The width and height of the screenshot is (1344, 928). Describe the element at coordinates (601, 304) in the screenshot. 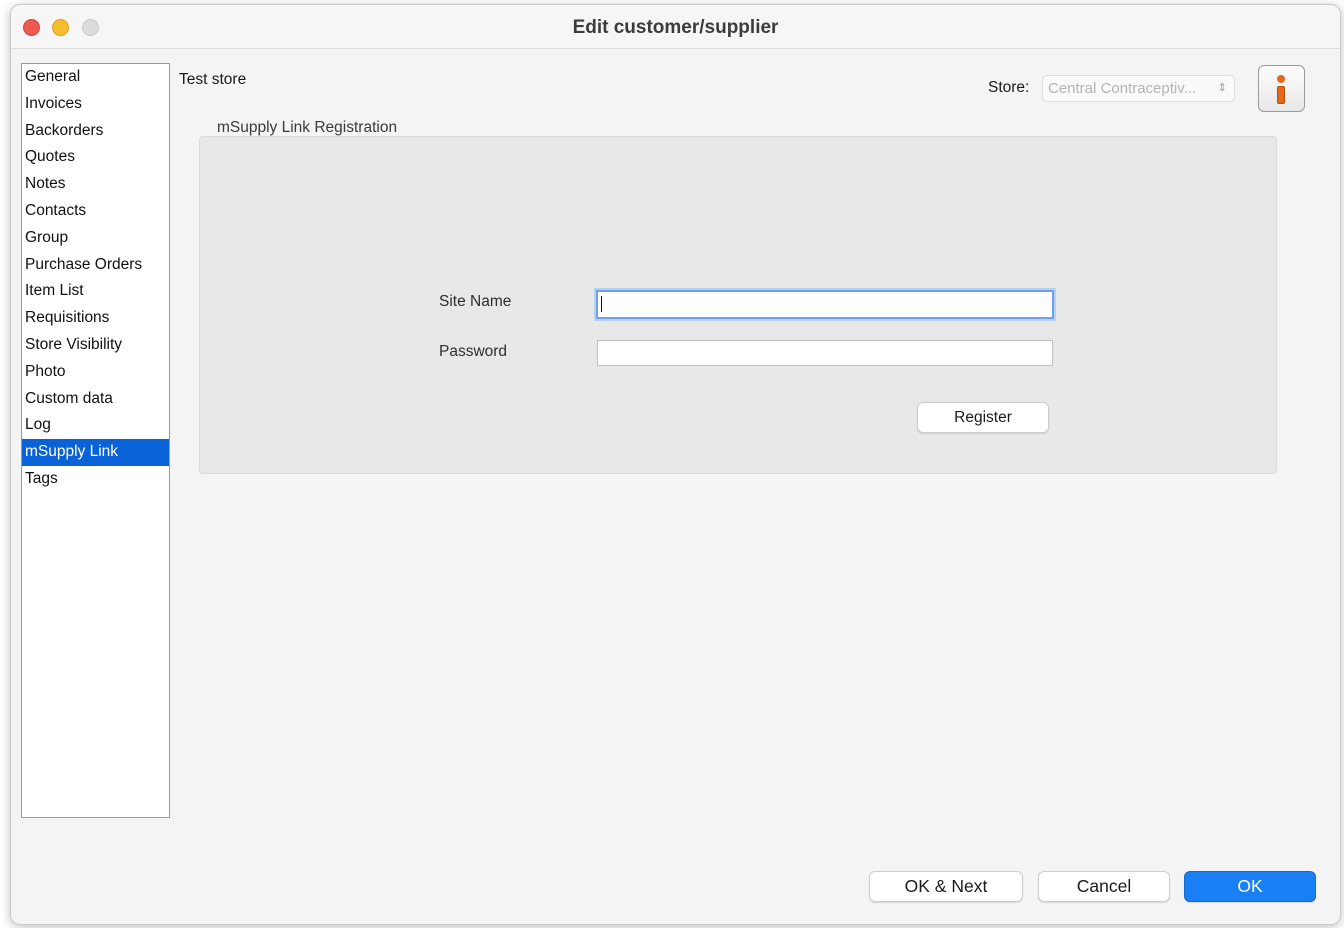

I see `text-cursor` at that location.